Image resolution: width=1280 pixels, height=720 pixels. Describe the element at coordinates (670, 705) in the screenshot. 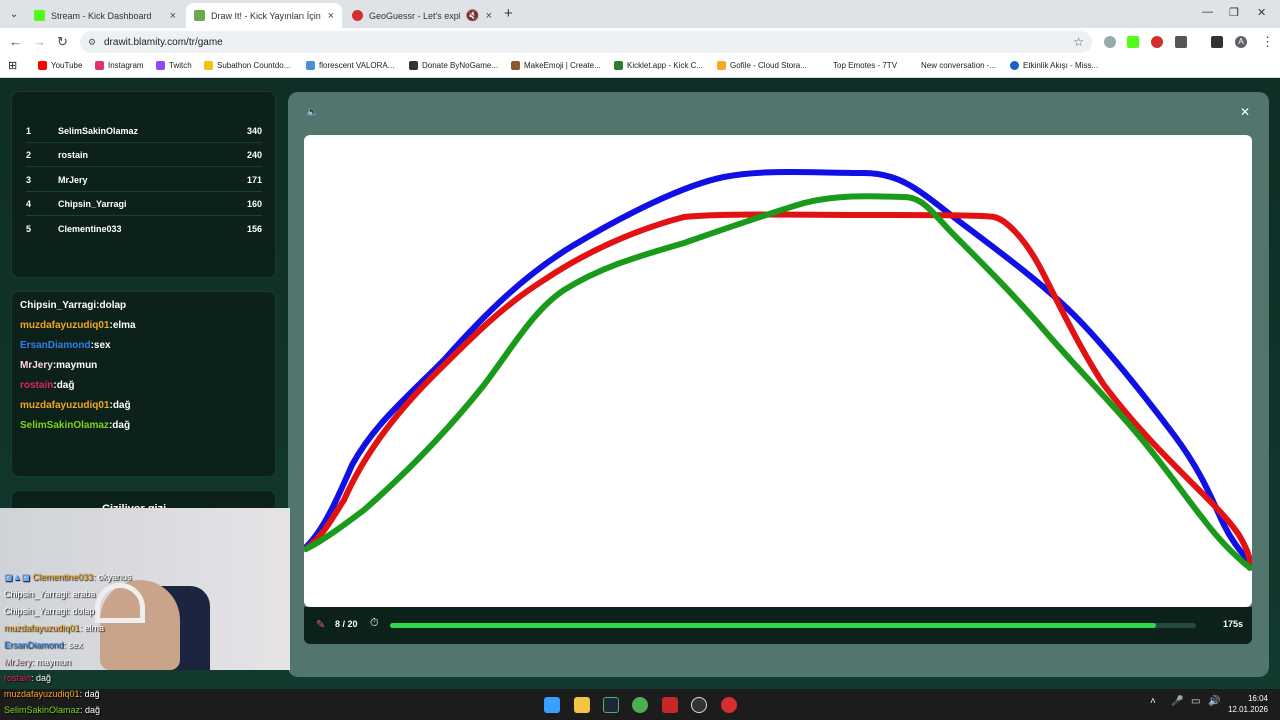

I see `streamer-app-icon` at that location.